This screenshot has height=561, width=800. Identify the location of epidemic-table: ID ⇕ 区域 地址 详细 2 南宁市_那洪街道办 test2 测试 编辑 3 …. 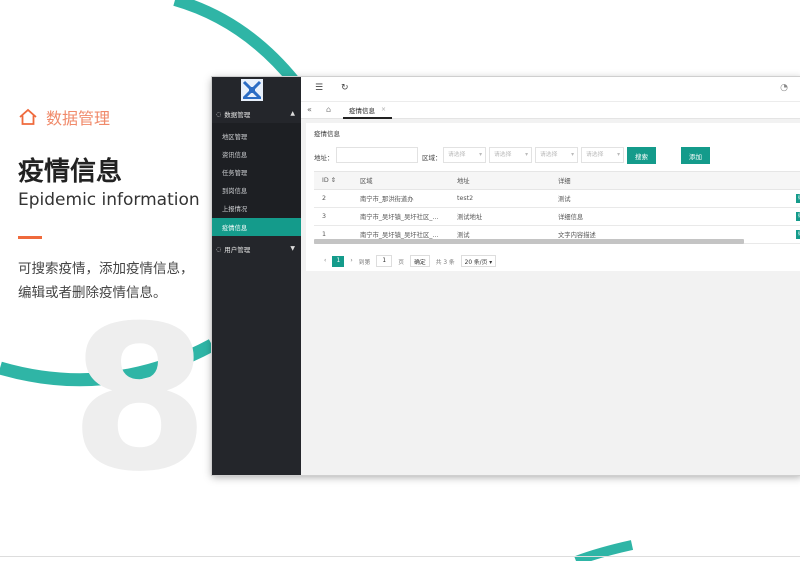
(557, 207).